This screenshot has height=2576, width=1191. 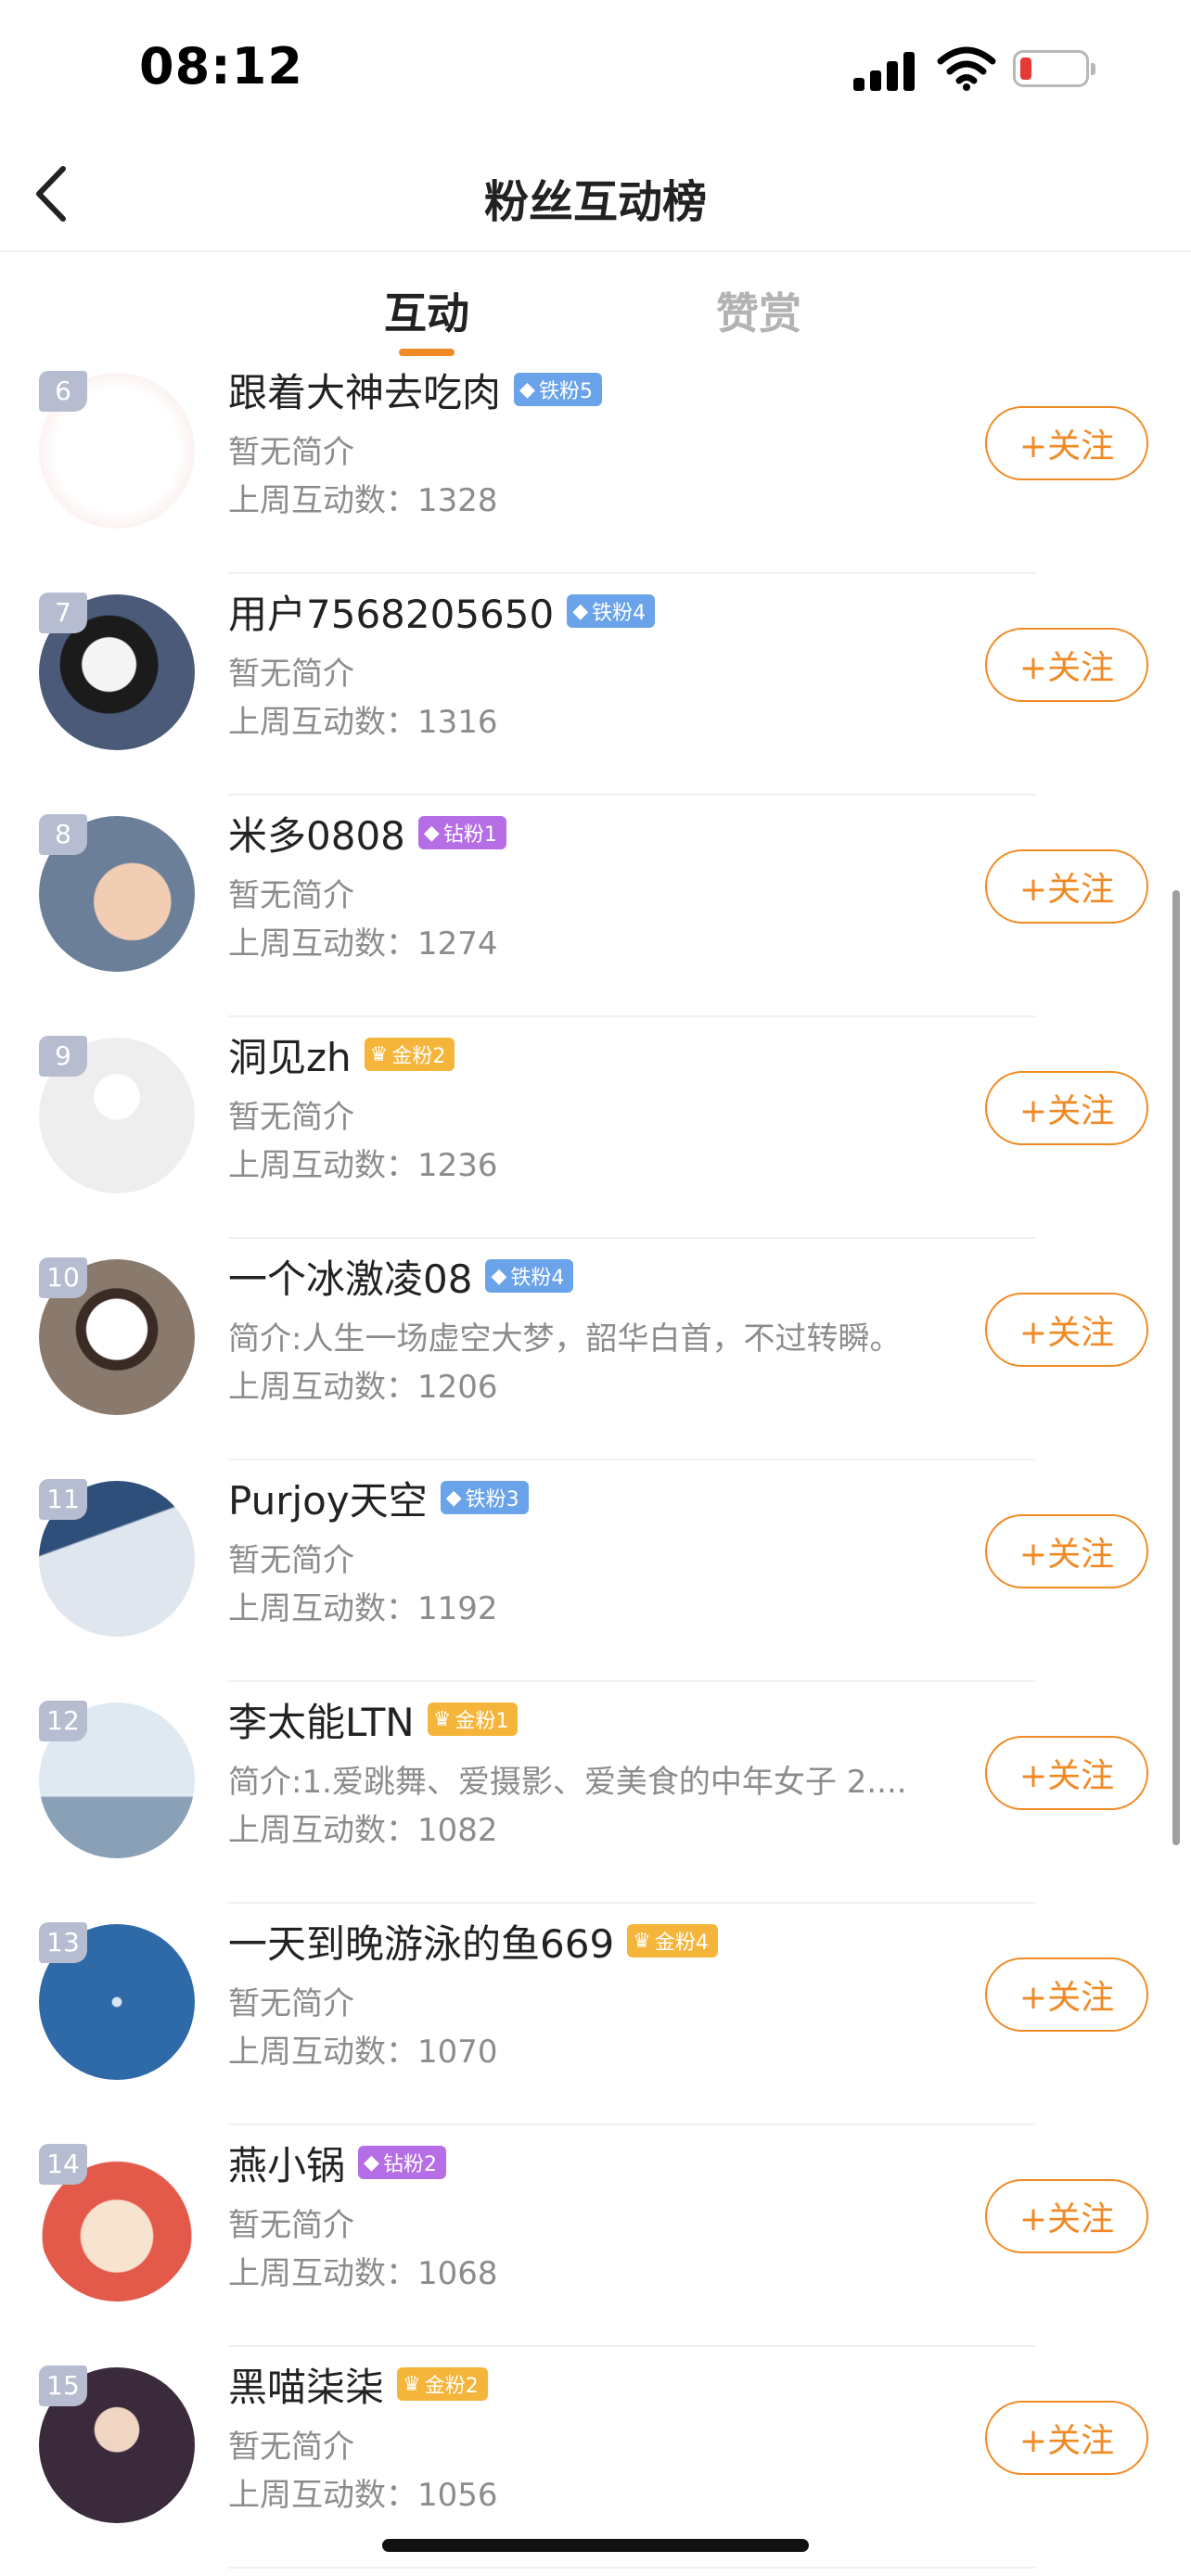 I want to click on list-item: 14 燕小锅 ◆ 钻粉2 暂无简介 上周互动数：1068 +关注, so click(x=595, y=2236).